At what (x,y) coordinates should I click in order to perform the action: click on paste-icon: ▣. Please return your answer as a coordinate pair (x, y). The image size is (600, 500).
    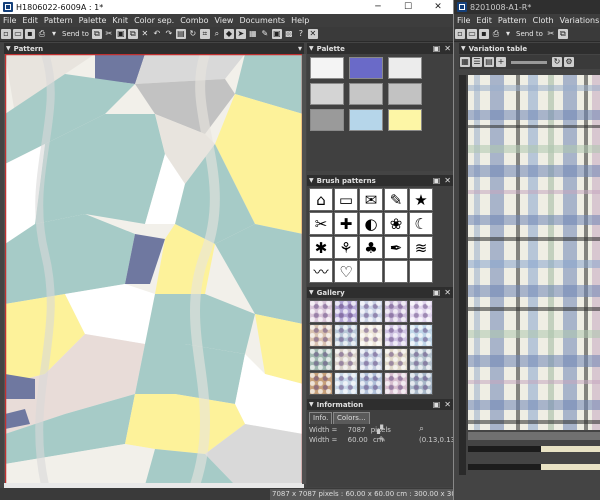
    Looking at the image, I should click on (120, 34).